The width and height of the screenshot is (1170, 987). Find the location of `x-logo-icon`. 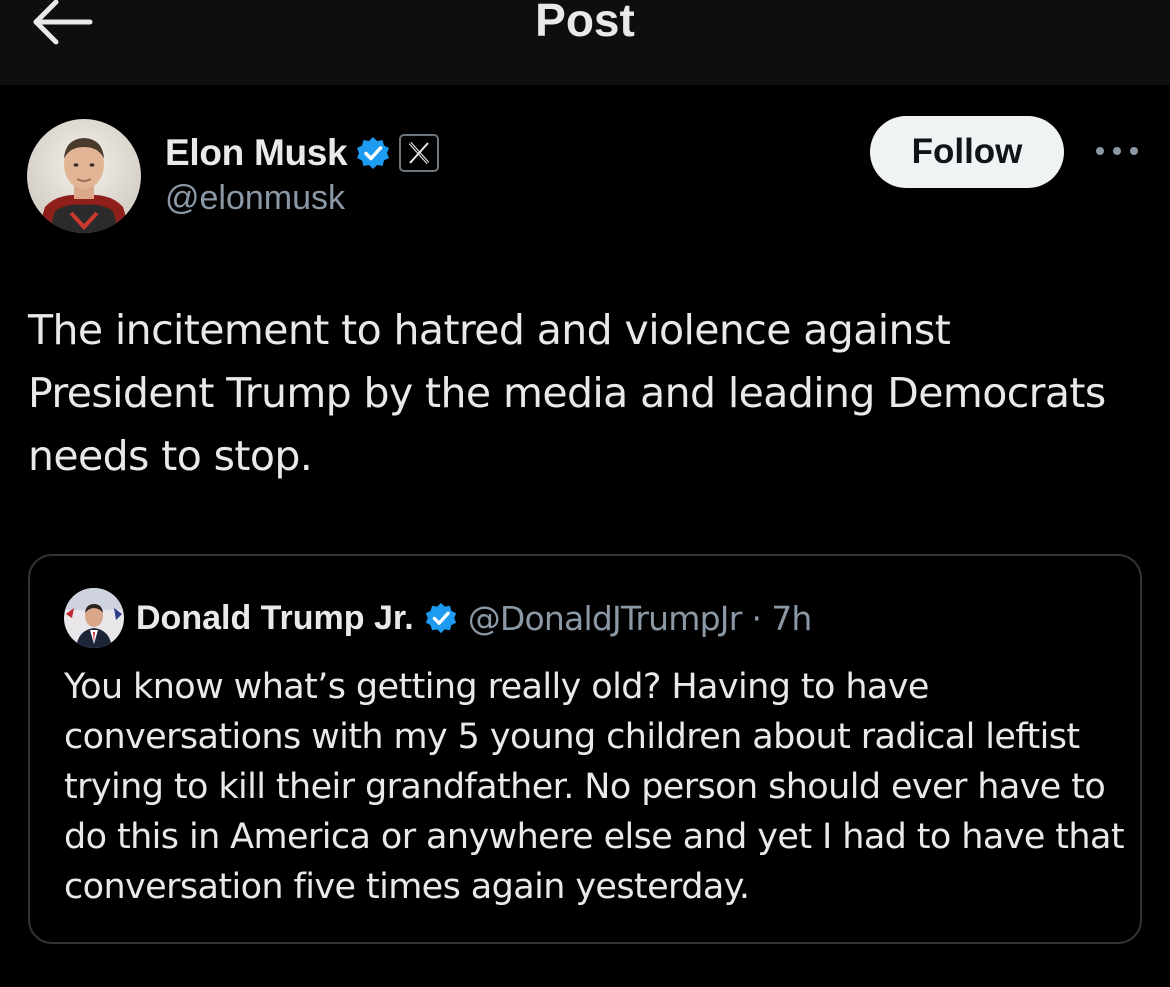

x-logo-icon is located at coordinates (419, 153).